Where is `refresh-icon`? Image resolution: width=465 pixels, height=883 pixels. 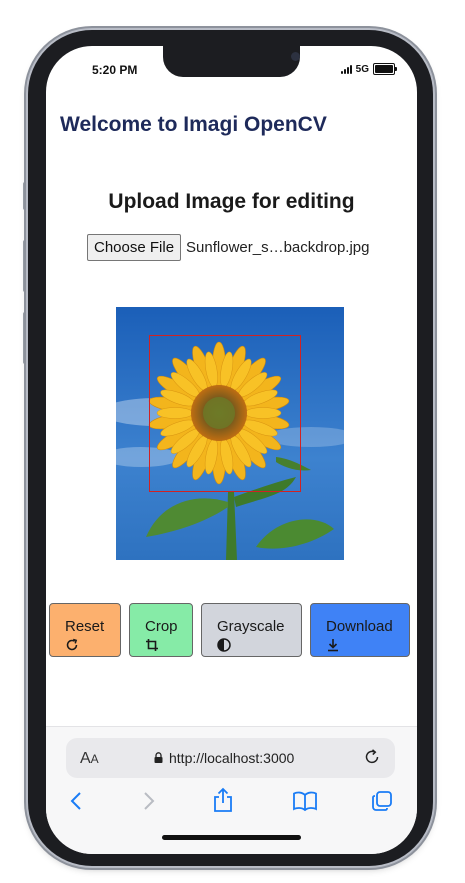
refresh-icon is located at coordinates (92, 645).